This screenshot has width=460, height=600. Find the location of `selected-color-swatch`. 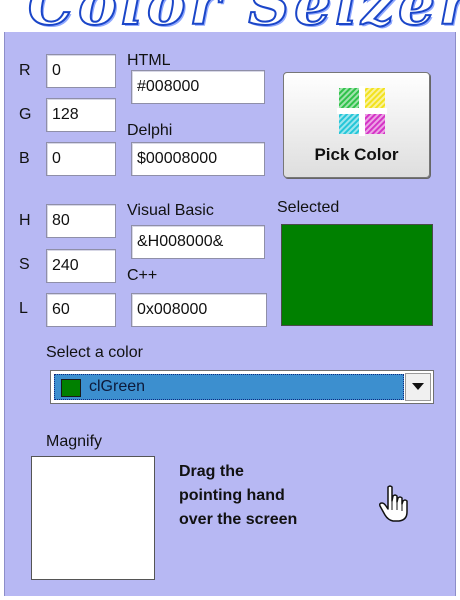

selected-color-swatch is located at coordinates (357, 275).